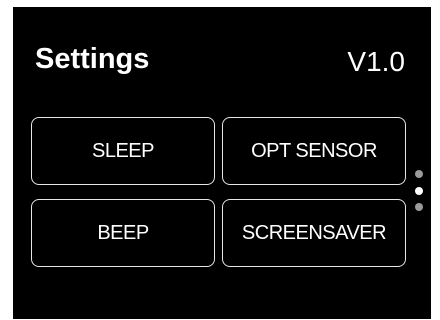  What do you see at coordinates (92, 59) in the screenshot?
I see `page-title: Settings` at bounding box center [92, 59].